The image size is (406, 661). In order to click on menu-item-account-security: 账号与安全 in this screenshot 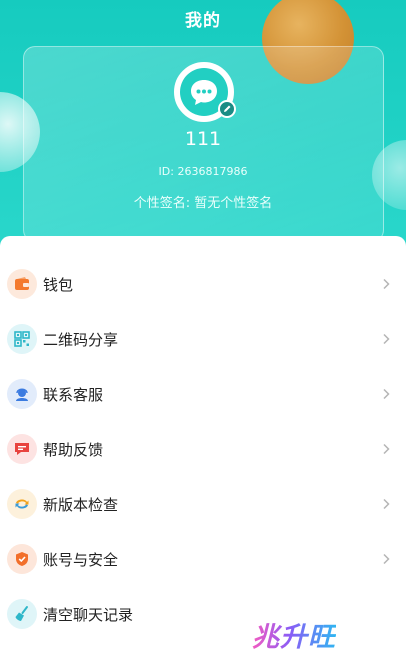, I will do `click(203, 559)`.